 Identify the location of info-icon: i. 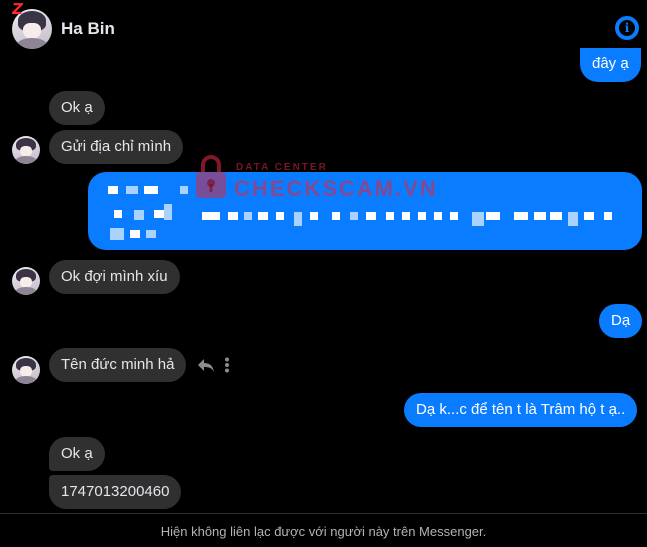
(627, 28).